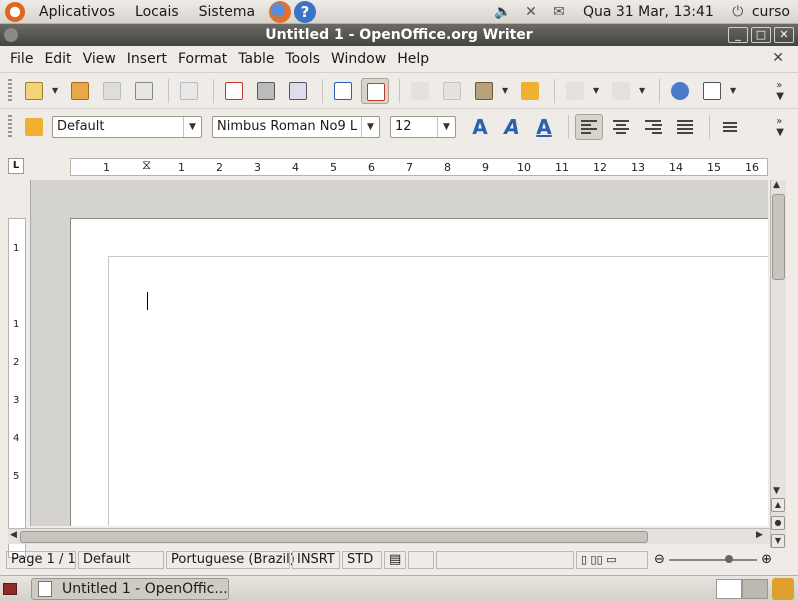 This screenshot has width=798, height=601. I want to click on ubuntu-logo-icon, so click(15, 11).